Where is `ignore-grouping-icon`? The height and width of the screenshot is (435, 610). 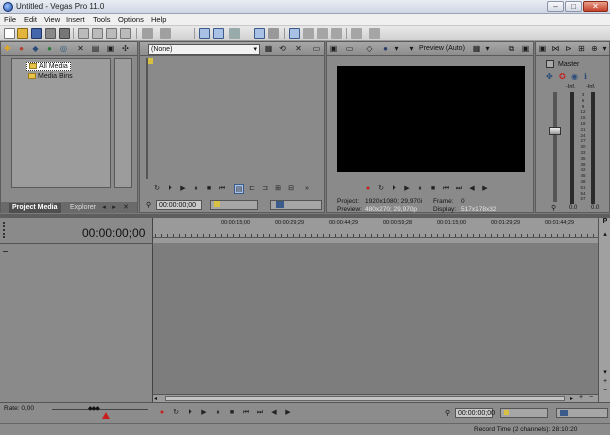
ignore-grouping-icon is located at coordinates (308, 33).